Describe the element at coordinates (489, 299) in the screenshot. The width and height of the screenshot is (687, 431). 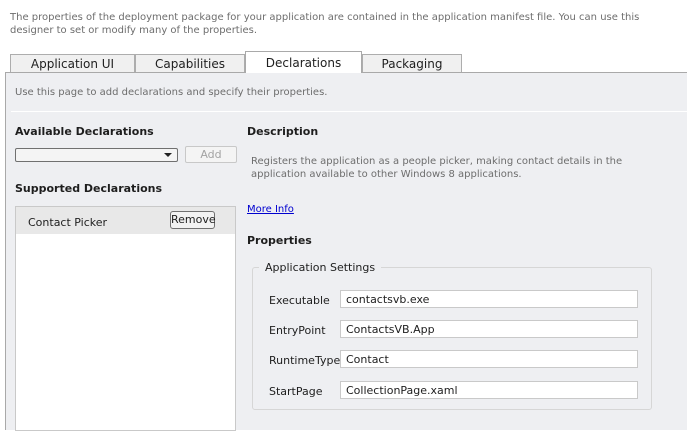
I see `executable-field: contactsvb.exe` at that location.